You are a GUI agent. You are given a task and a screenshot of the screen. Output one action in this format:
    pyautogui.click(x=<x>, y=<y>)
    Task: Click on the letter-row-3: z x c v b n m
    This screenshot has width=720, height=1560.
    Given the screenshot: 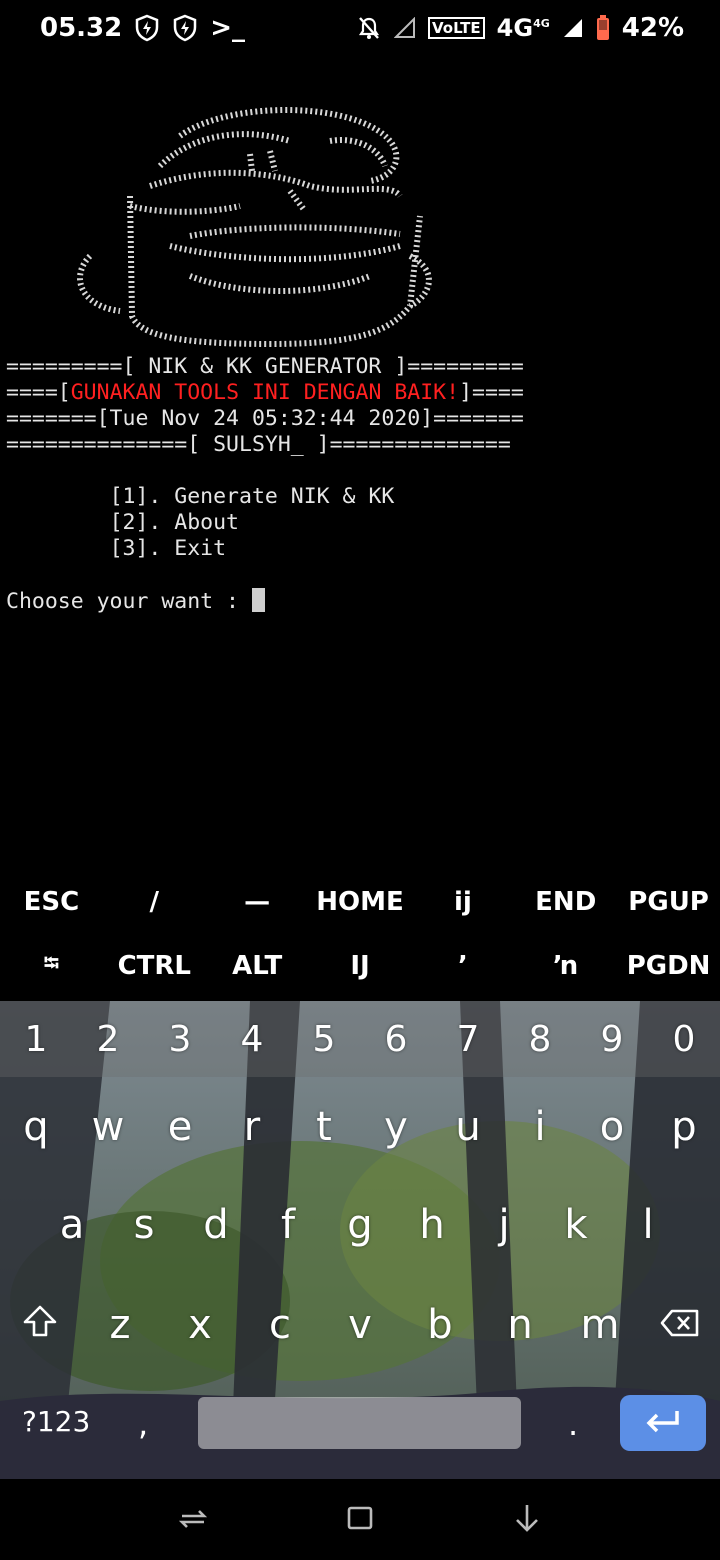 What is the action you would take?
    pyautogui.click(x=360, y=1325)
    